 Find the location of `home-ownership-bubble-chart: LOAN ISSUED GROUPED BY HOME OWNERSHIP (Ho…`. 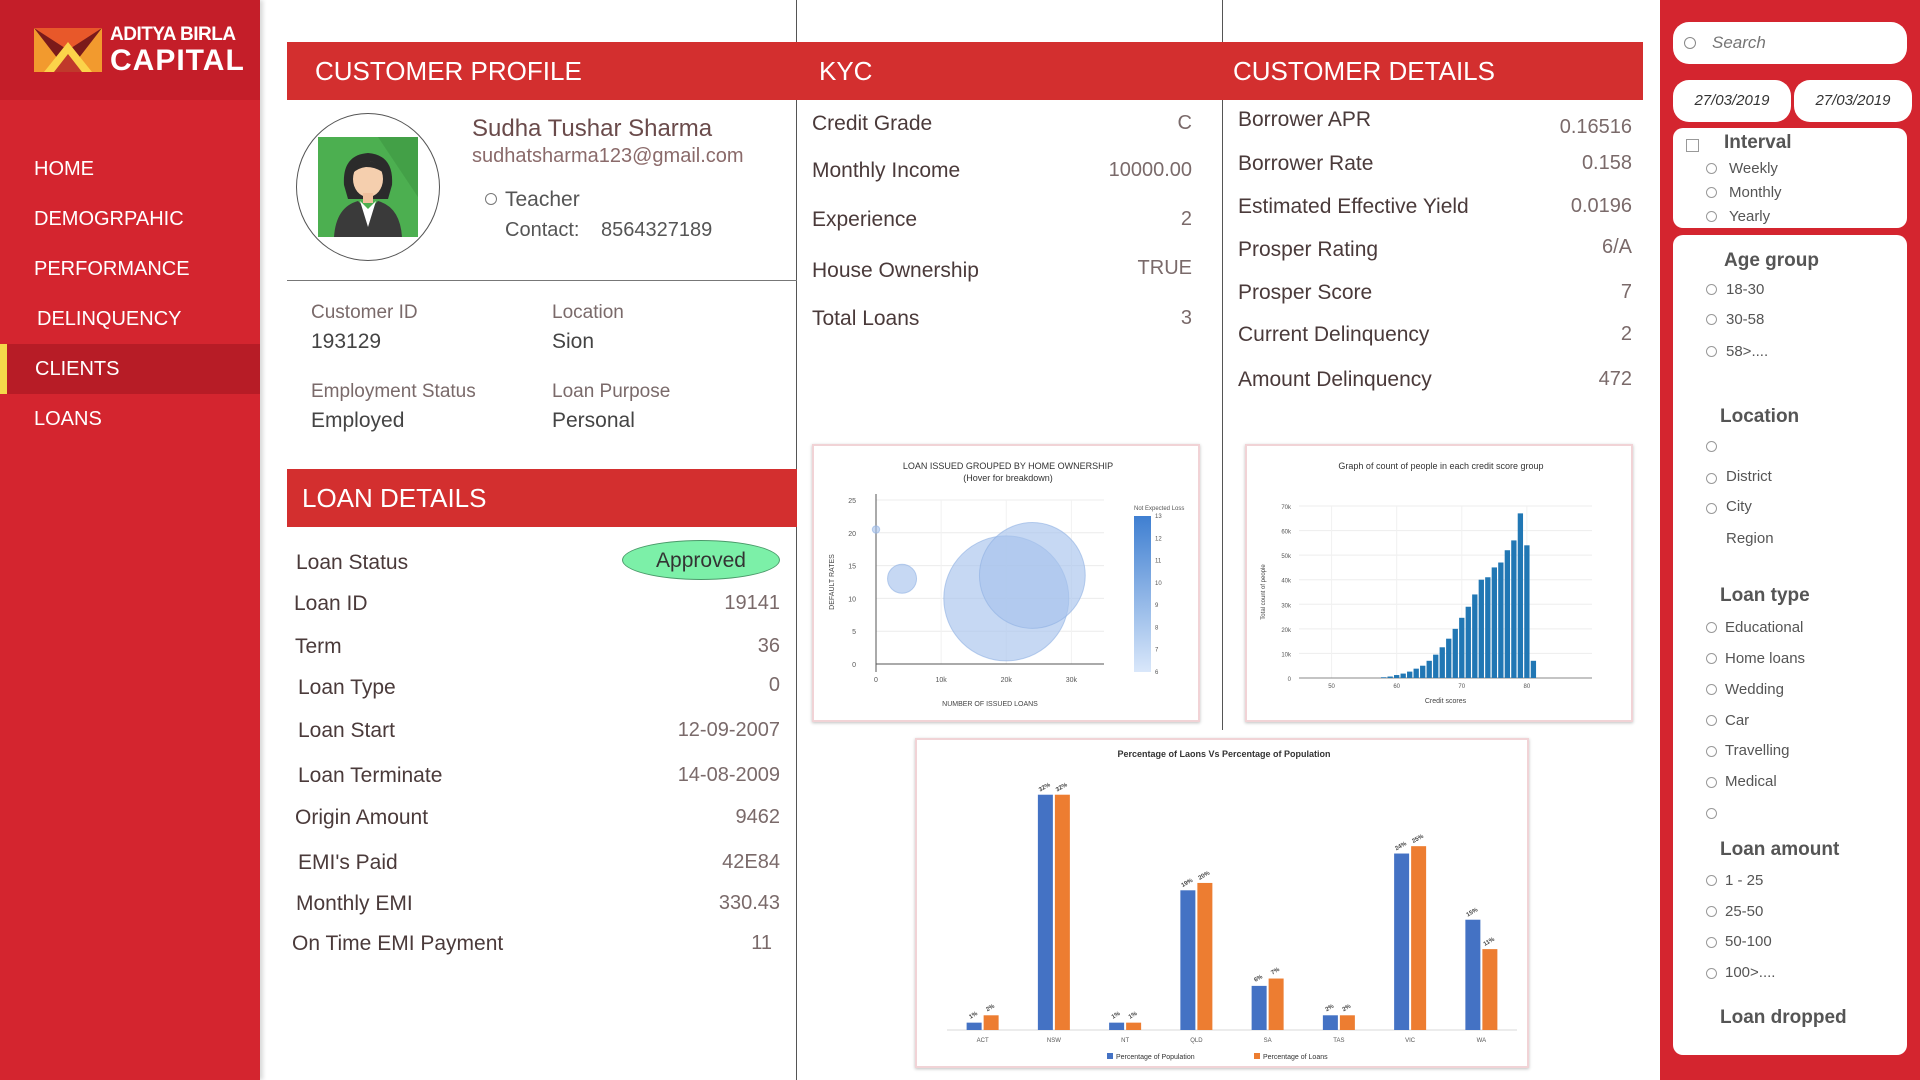

home-ownership-bubble-chart: LOAN ISSUED GROUPED BY HOME OWNERSHIP (Ho… is located at coordinates (1006, 583).